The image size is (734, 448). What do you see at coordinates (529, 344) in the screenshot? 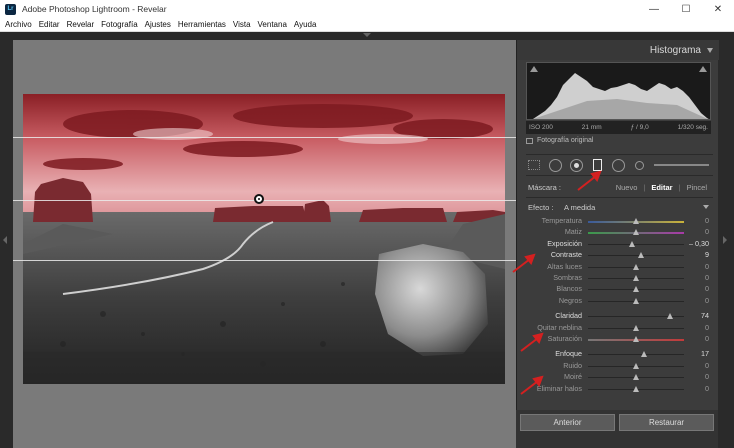
I see `arrow-to-clarity` at bounding box center [529, 344].